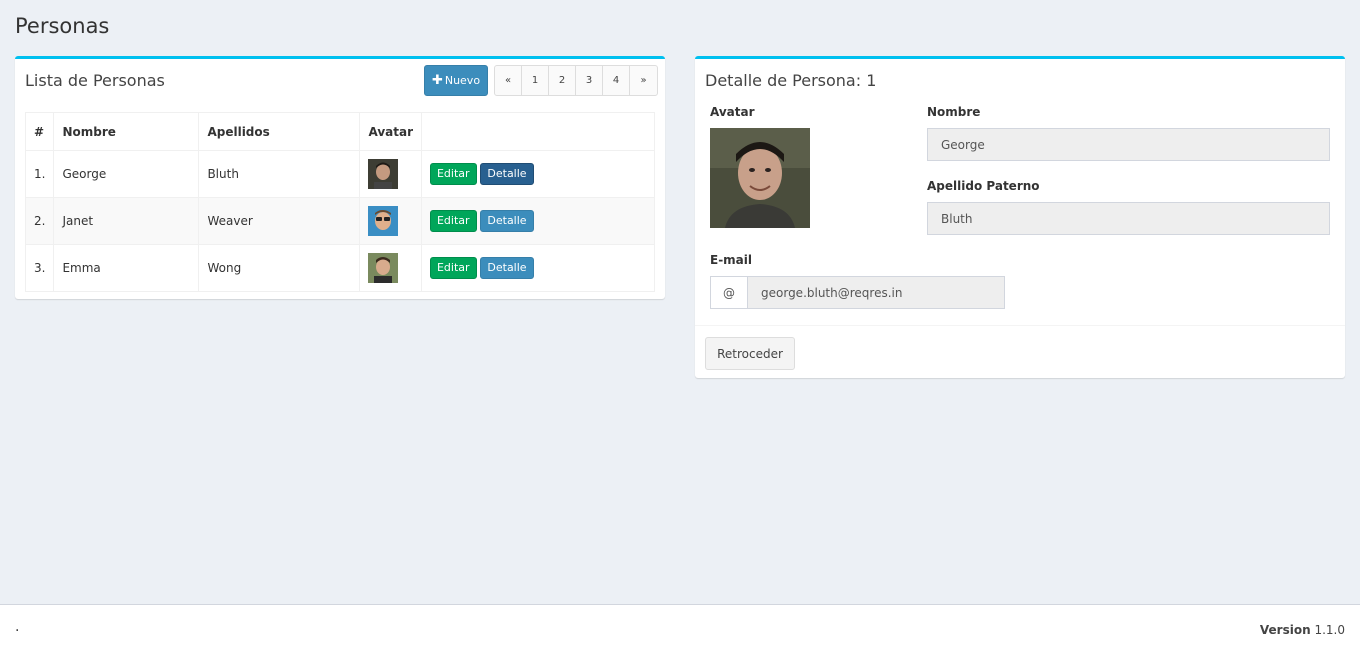  Describe the element at coordinates (39, 174) in the screenshot. I see `row-number: 1.` at that location.